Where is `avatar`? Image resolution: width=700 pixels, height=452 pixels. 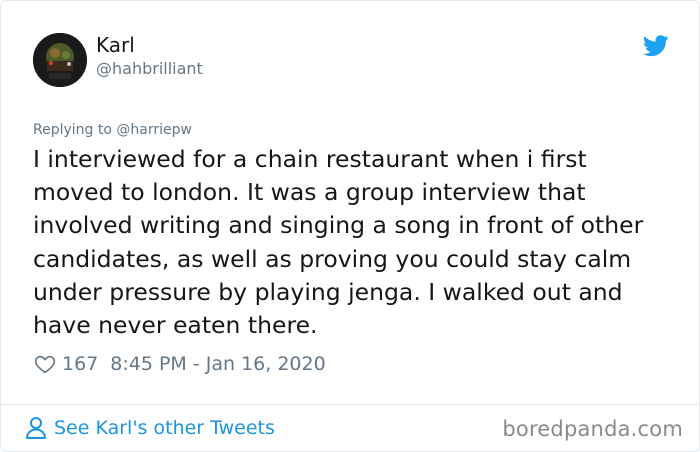 avatar is located at coordinates (60, 60).